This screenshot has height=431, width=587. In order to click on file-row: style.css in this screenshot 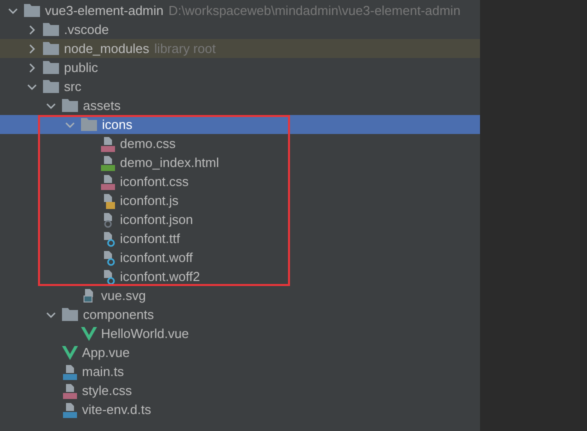, I will do `click(240, 390)`.